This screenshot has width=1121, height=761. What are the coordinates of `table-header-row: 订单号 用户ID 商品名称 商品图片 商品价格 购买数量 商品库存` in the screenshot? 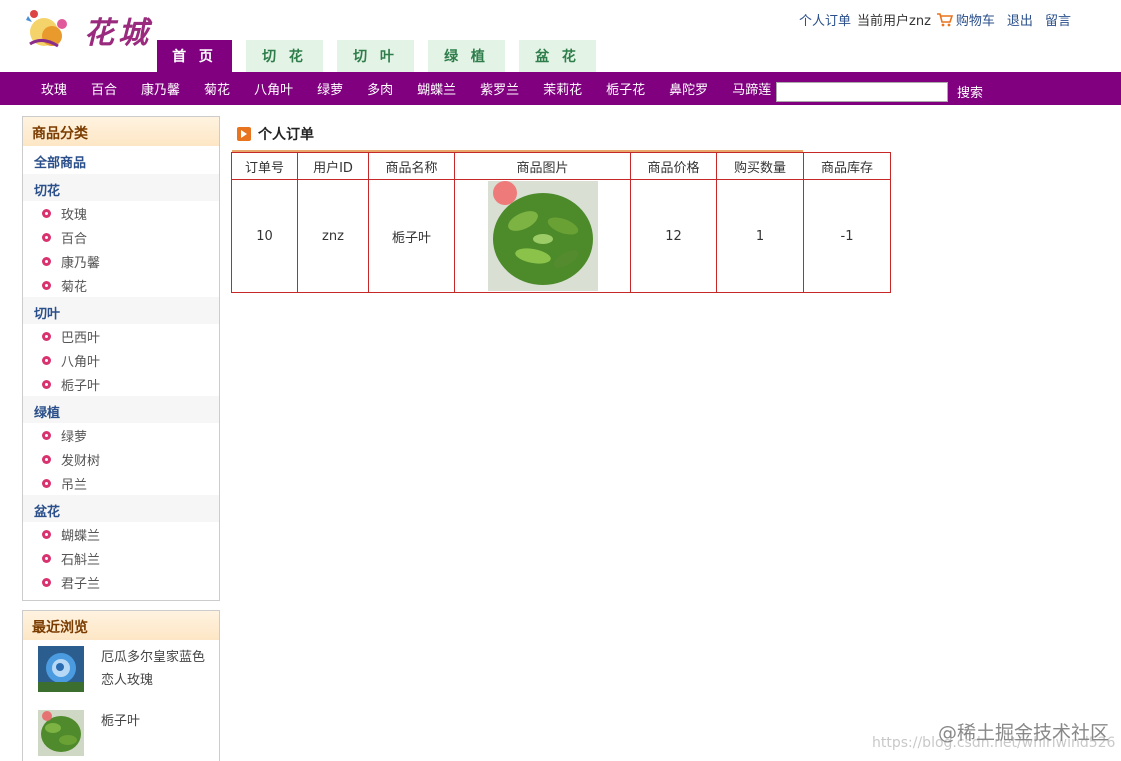 It's located at (561, 166).